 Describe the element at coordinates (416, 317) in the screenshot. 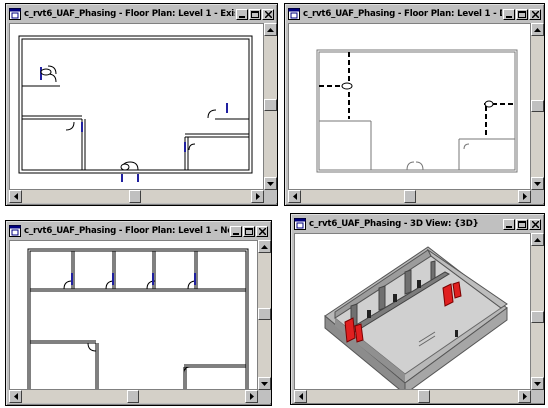

I see `3d-model` at that location.